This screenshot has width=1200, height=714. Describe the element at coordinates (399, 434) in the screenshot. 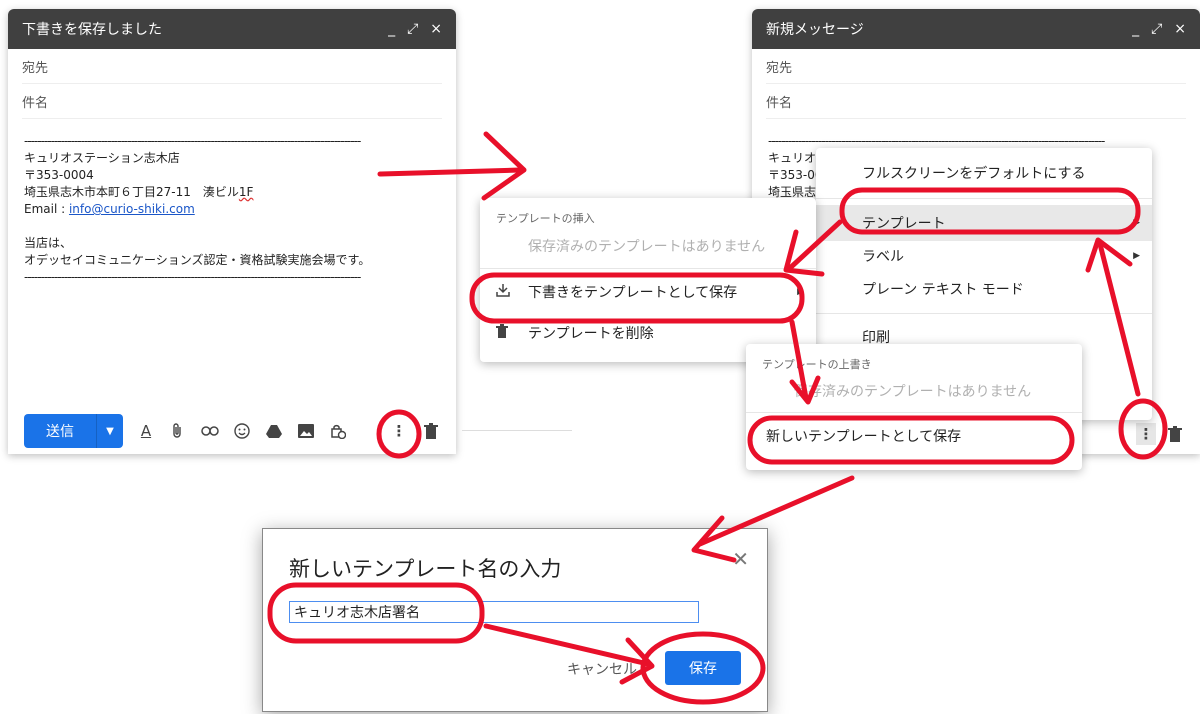

I see `annotation-circle-more-left` at that location.